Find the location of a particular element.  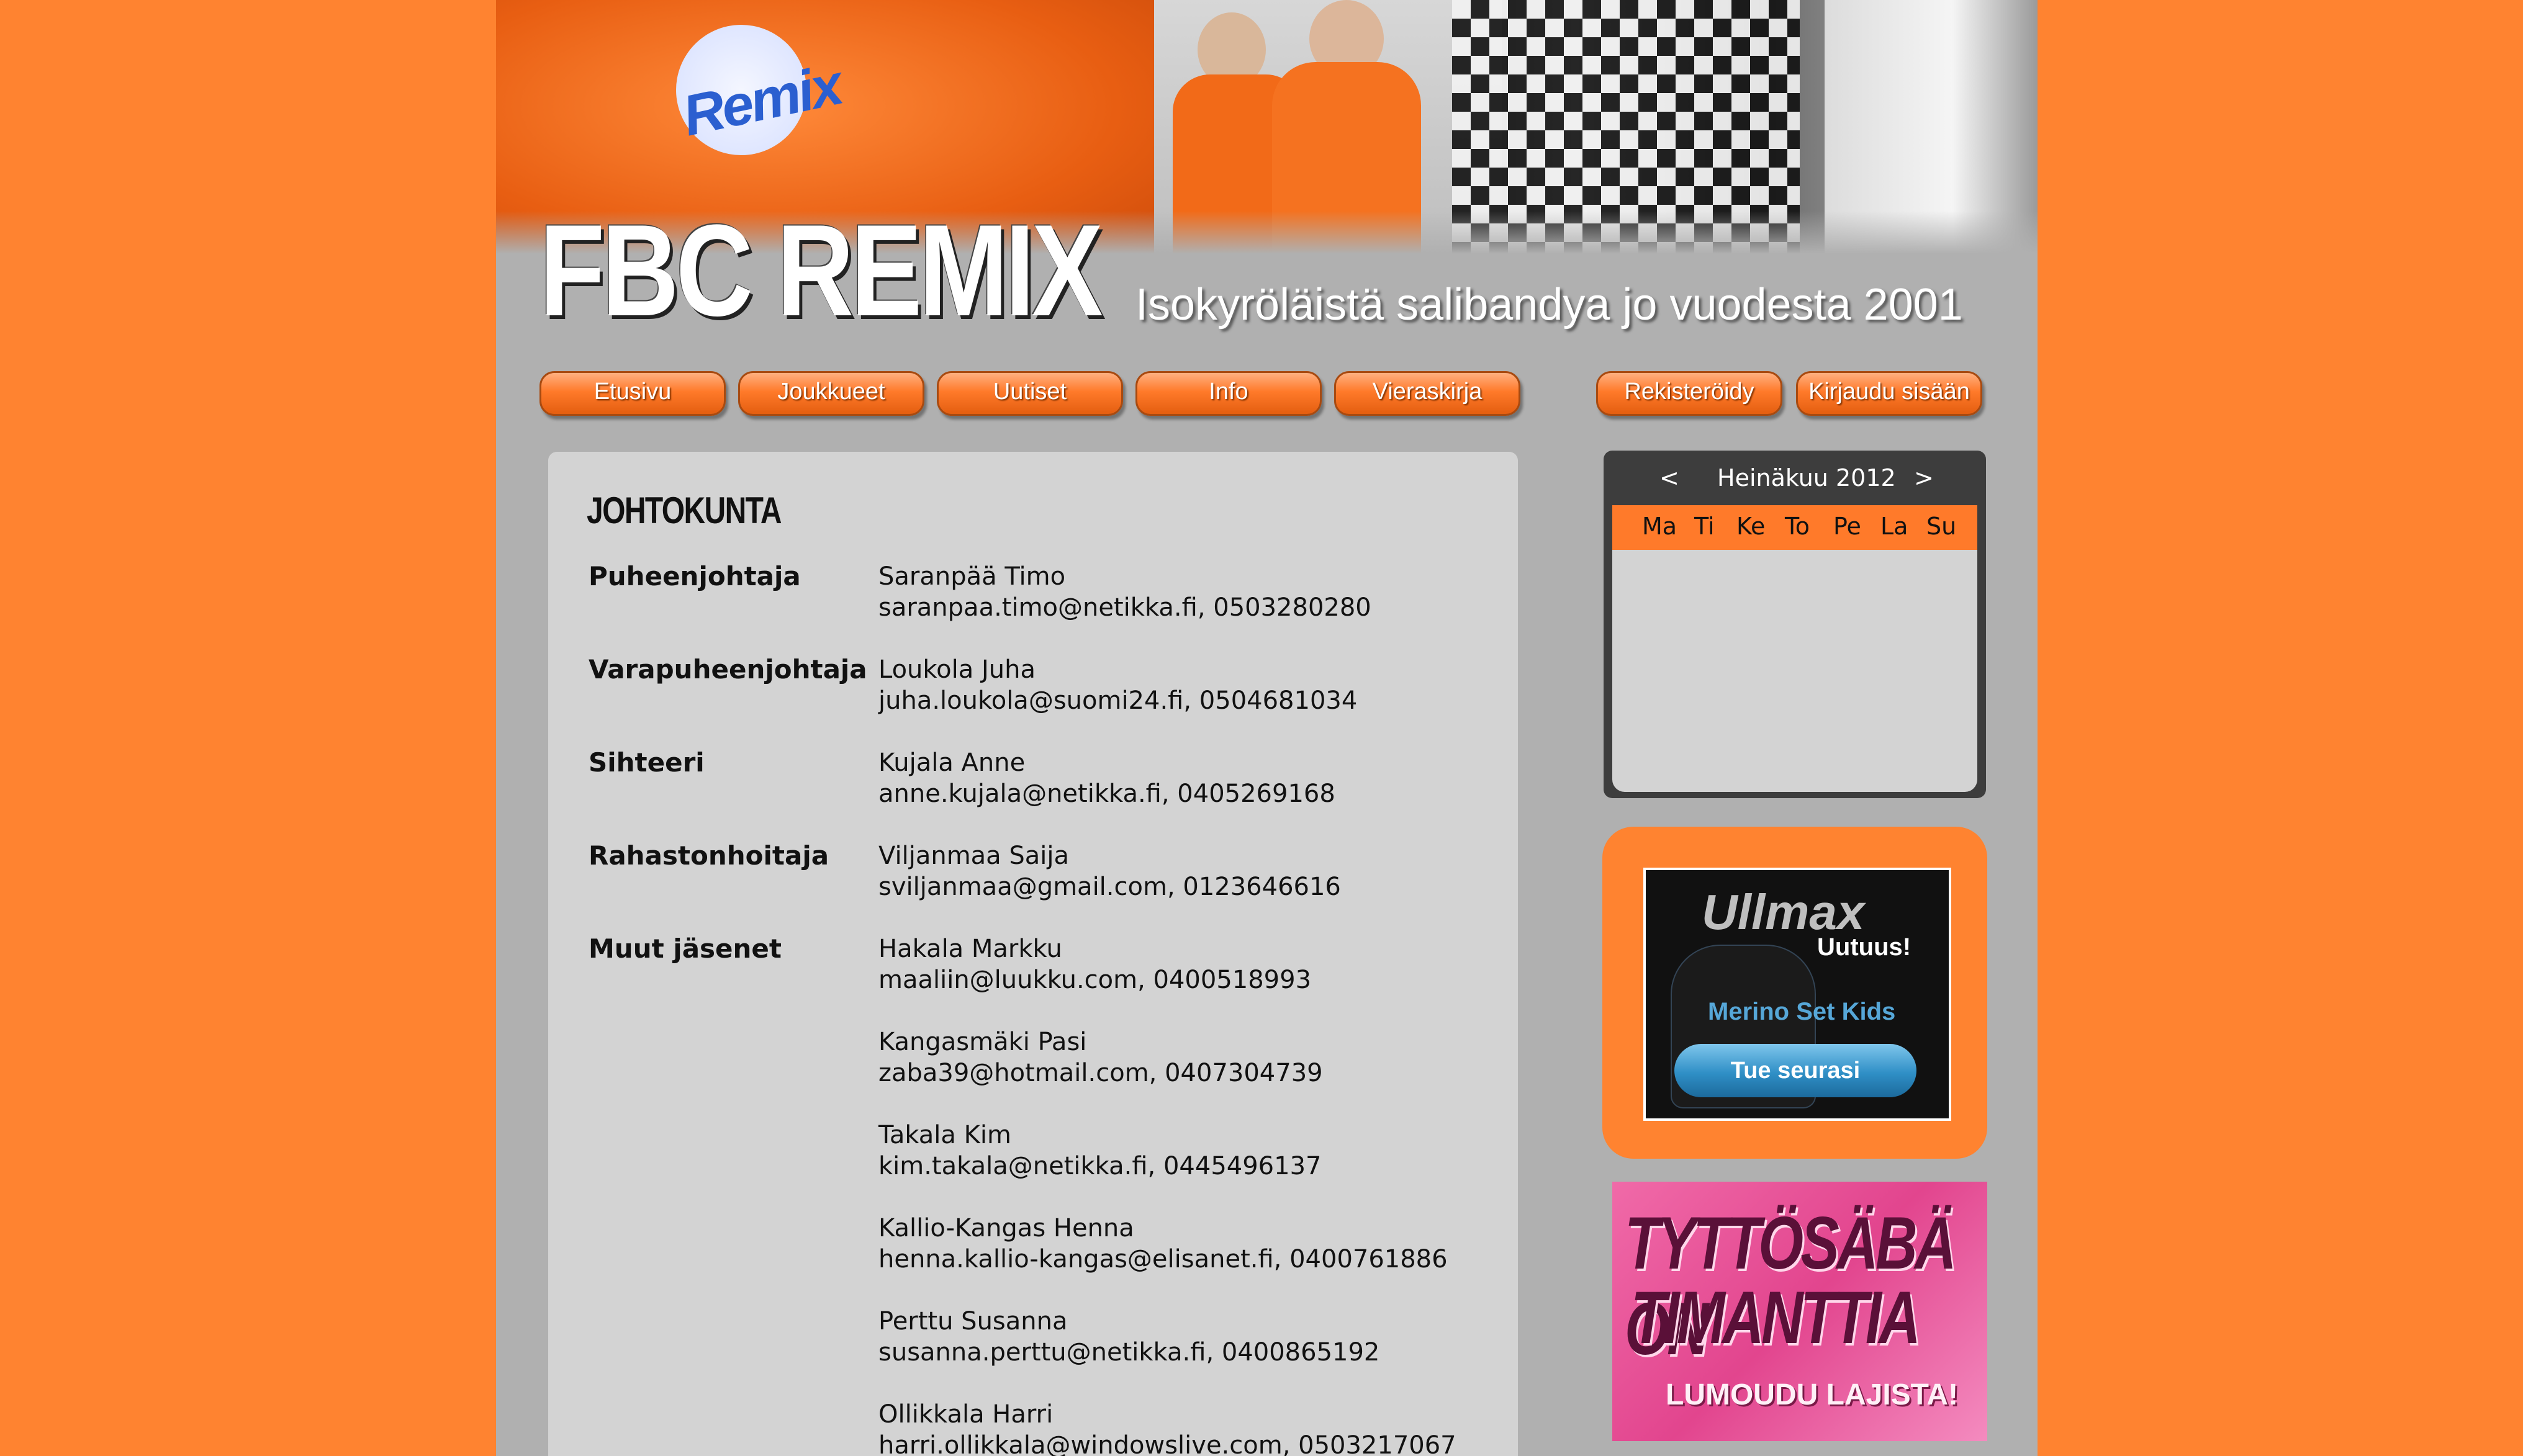

weekday-label: Ti is located at coordinates (1704, 526).